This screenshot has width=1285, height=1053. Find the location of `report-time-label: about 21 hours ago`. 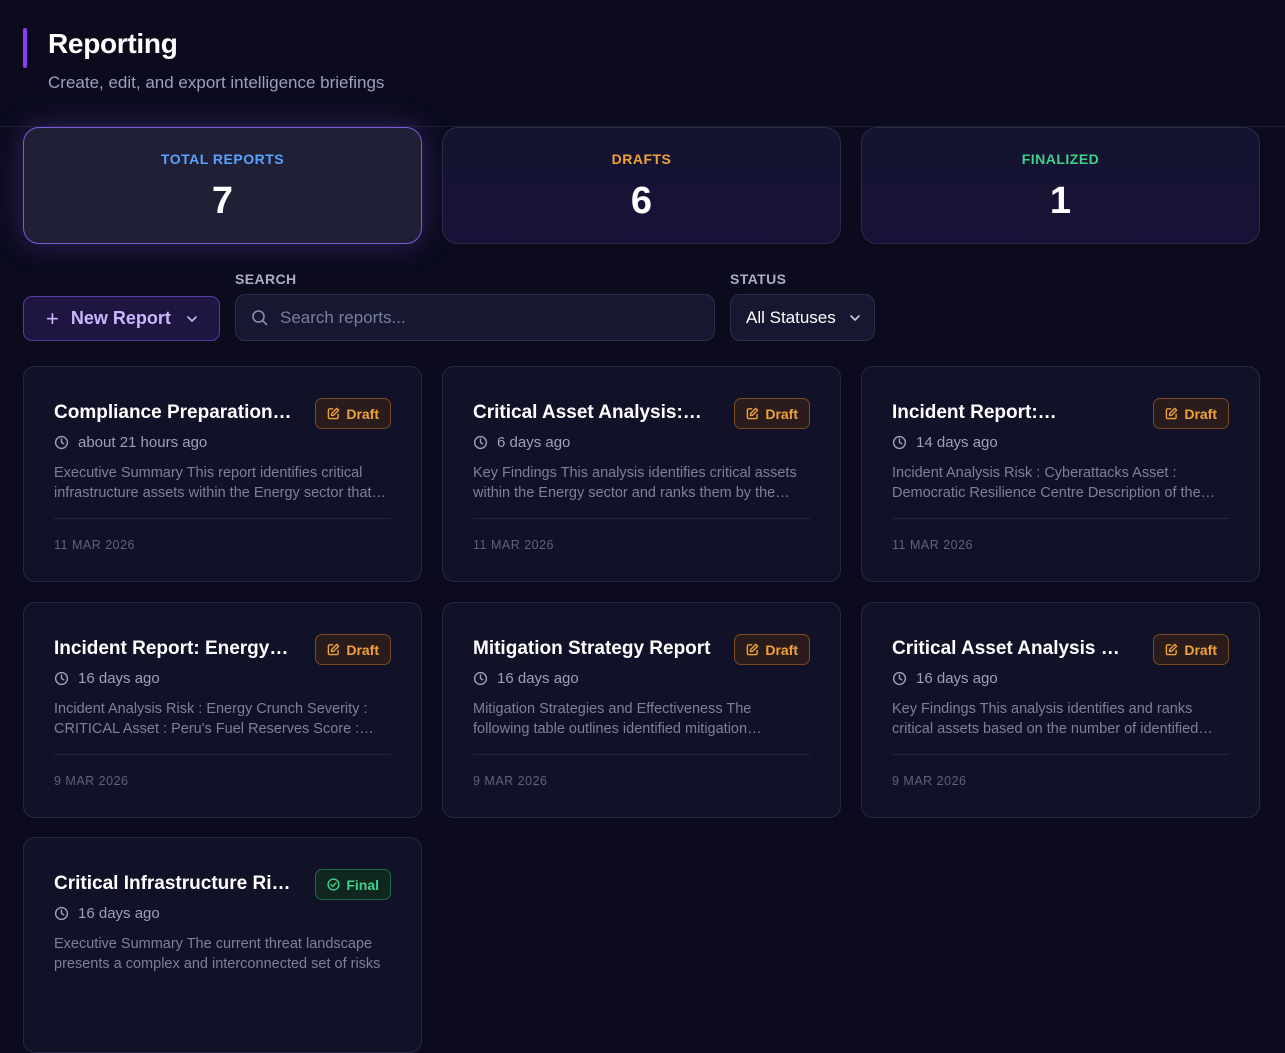

report-time-label: about 21 hours ago is located at coordinates (143, 442).